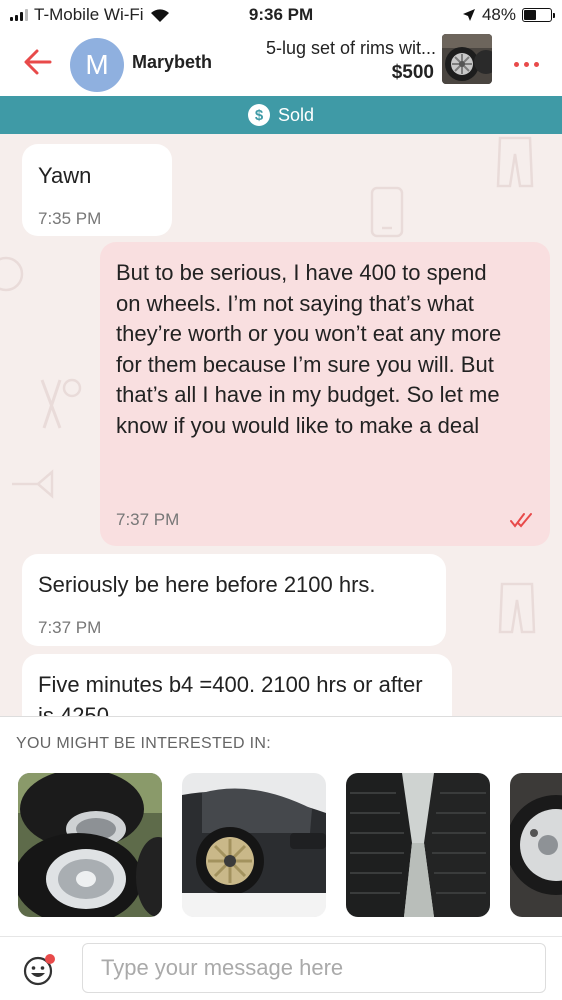 This screenshot has width=562, height=1000. Describe the element at coordinates (467, 59) in the screenshot. I see `listing-thumbnail` at that location.